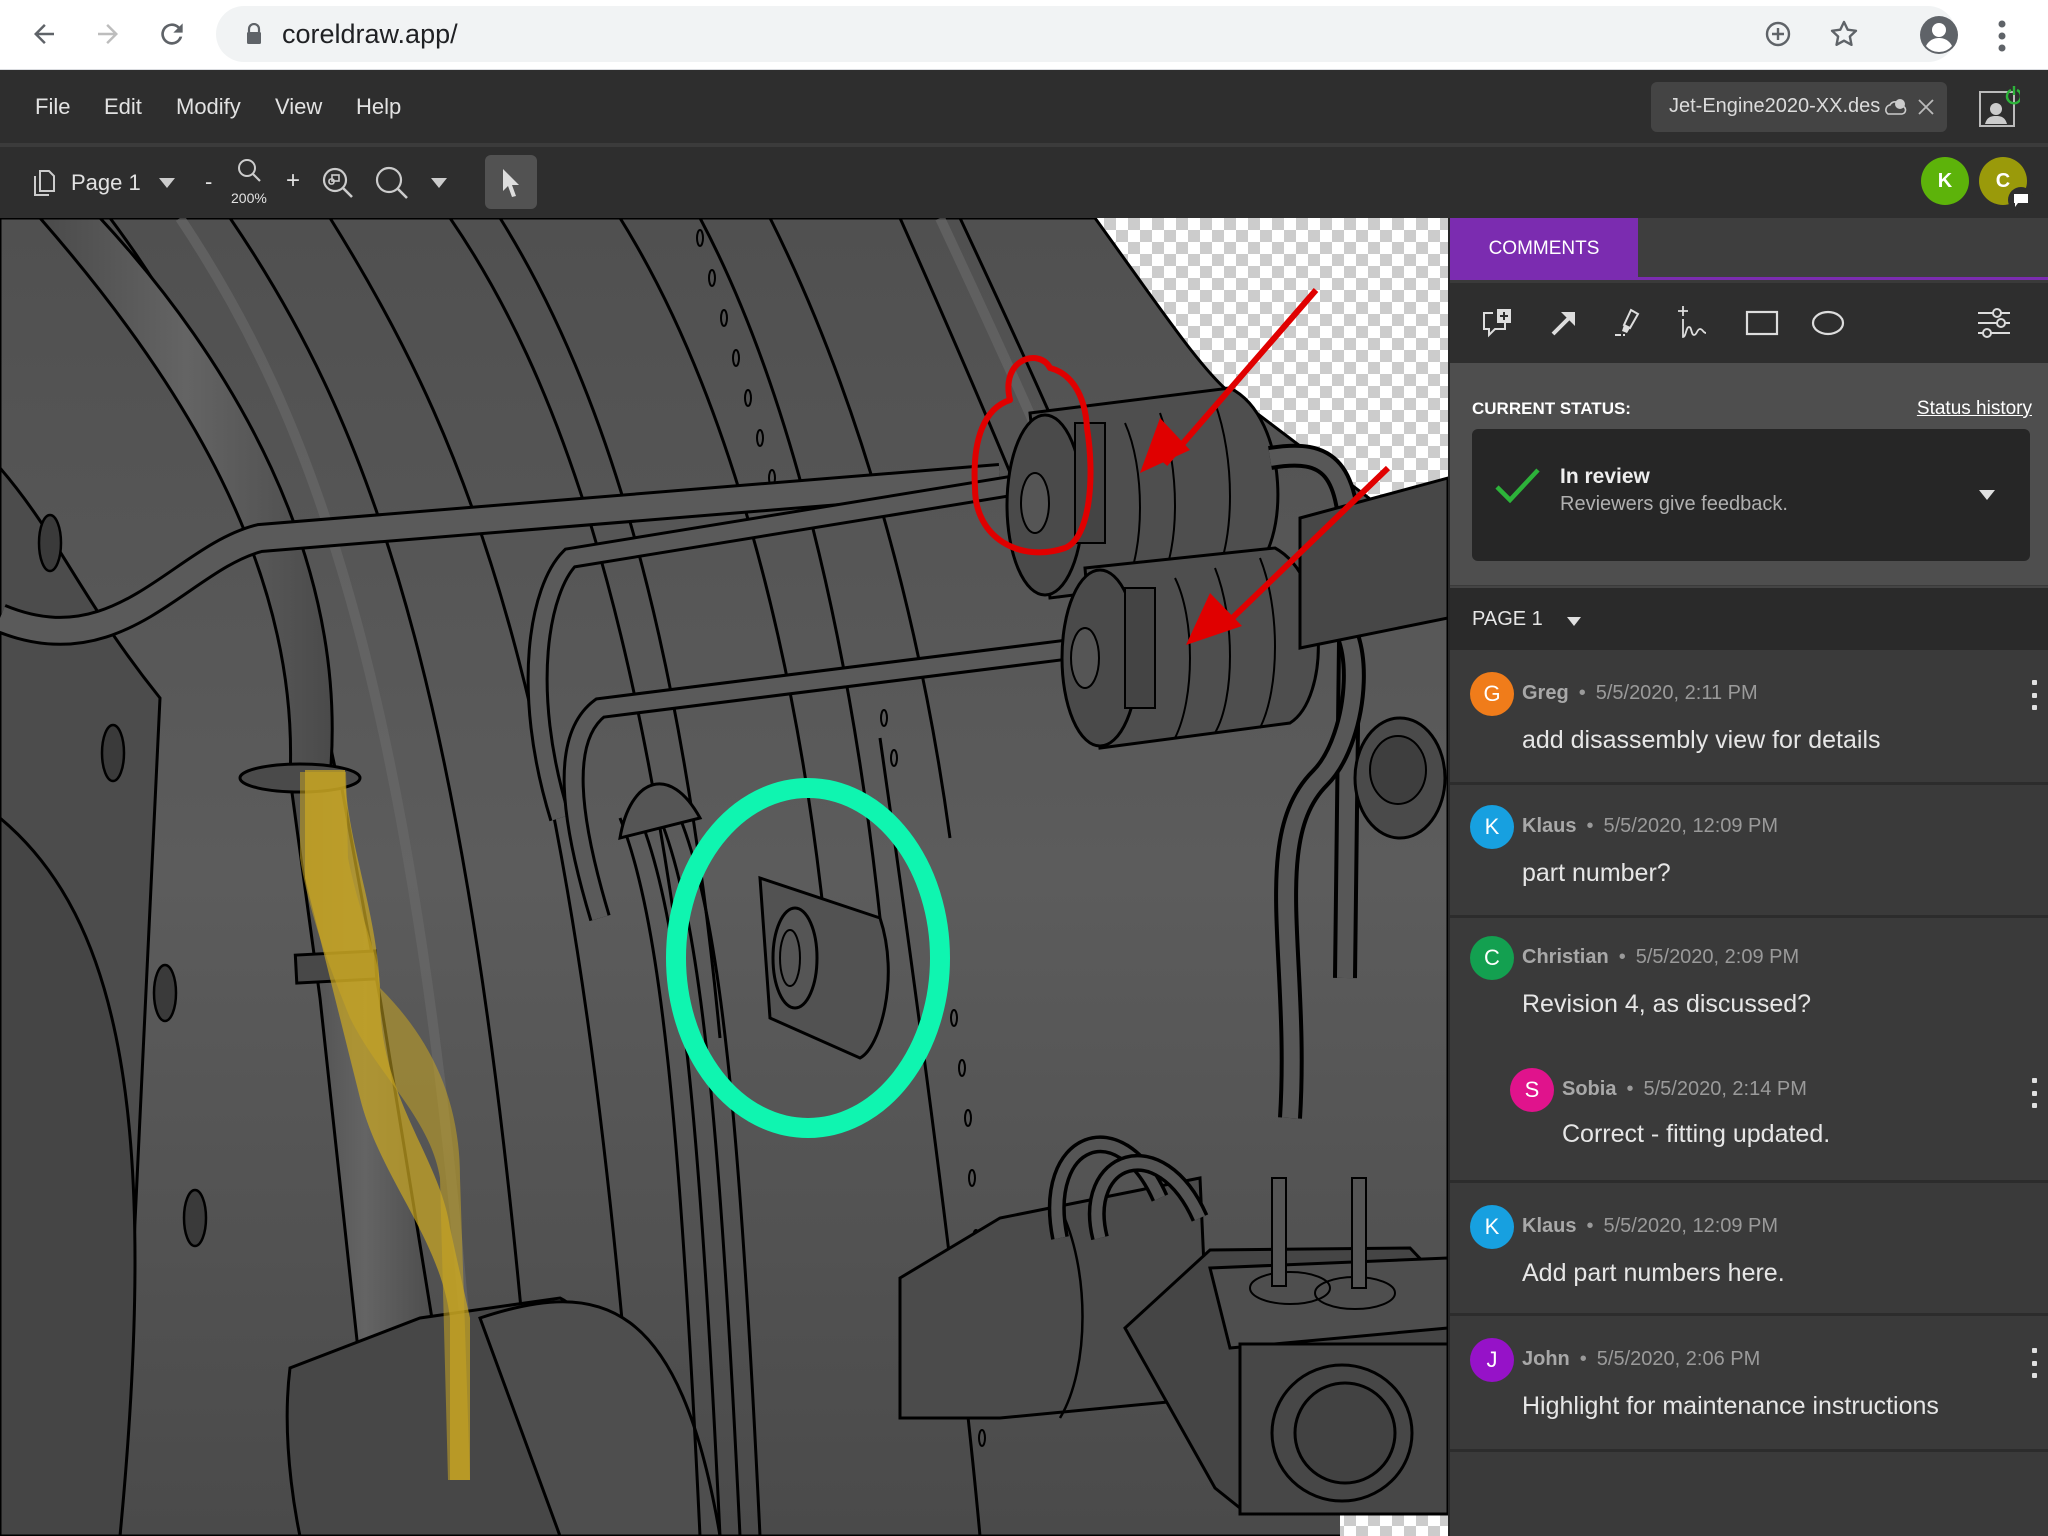  Describe the element at coordinates (298, 107) in the screenshot. I see `menu-view: View` at that location.